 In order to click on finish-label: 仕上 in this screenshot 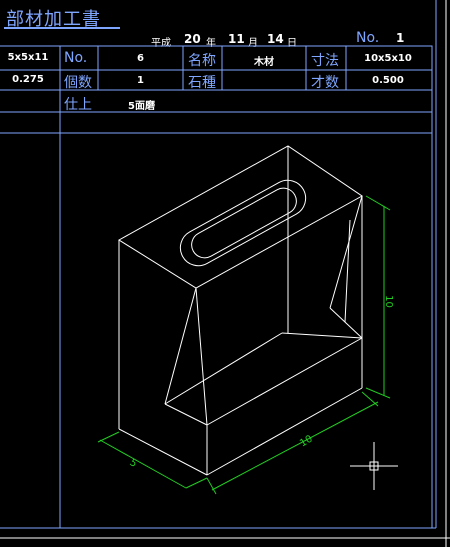, I will do `click(78, 105)`.